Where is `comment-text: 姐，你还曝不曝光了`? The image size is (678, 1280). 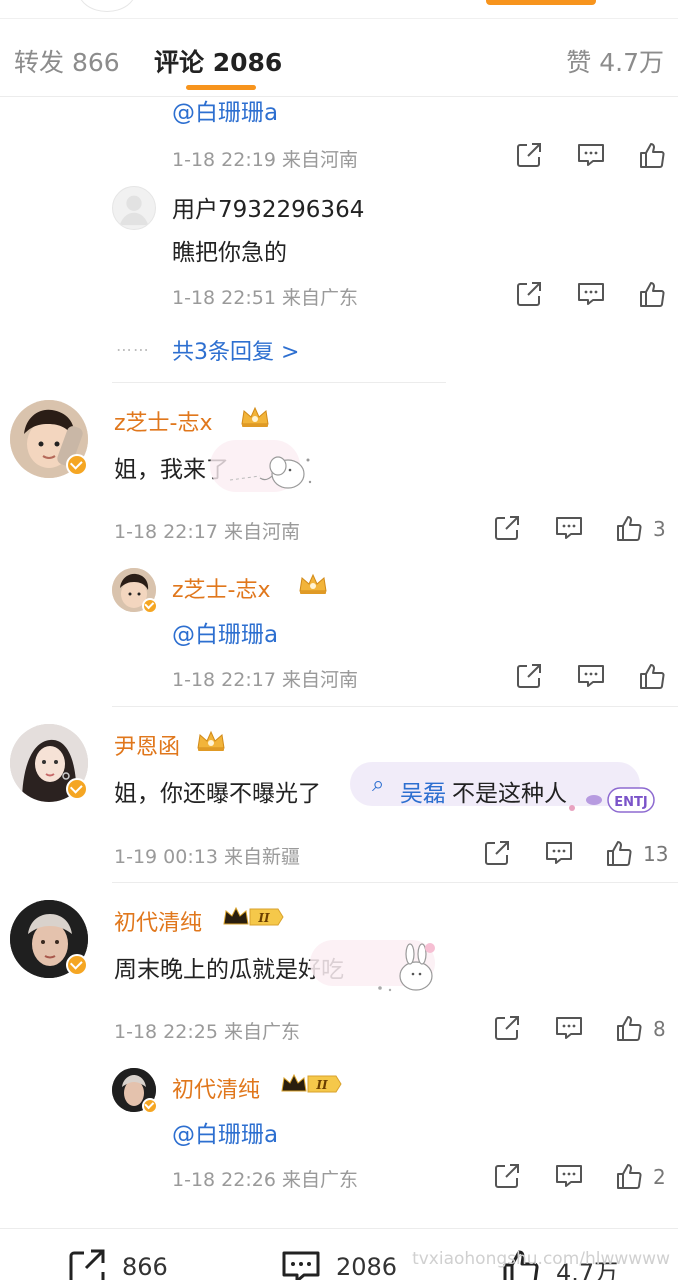 comment-text: 姐，你还曝不曝光了 is located at coordinates (217, 794).